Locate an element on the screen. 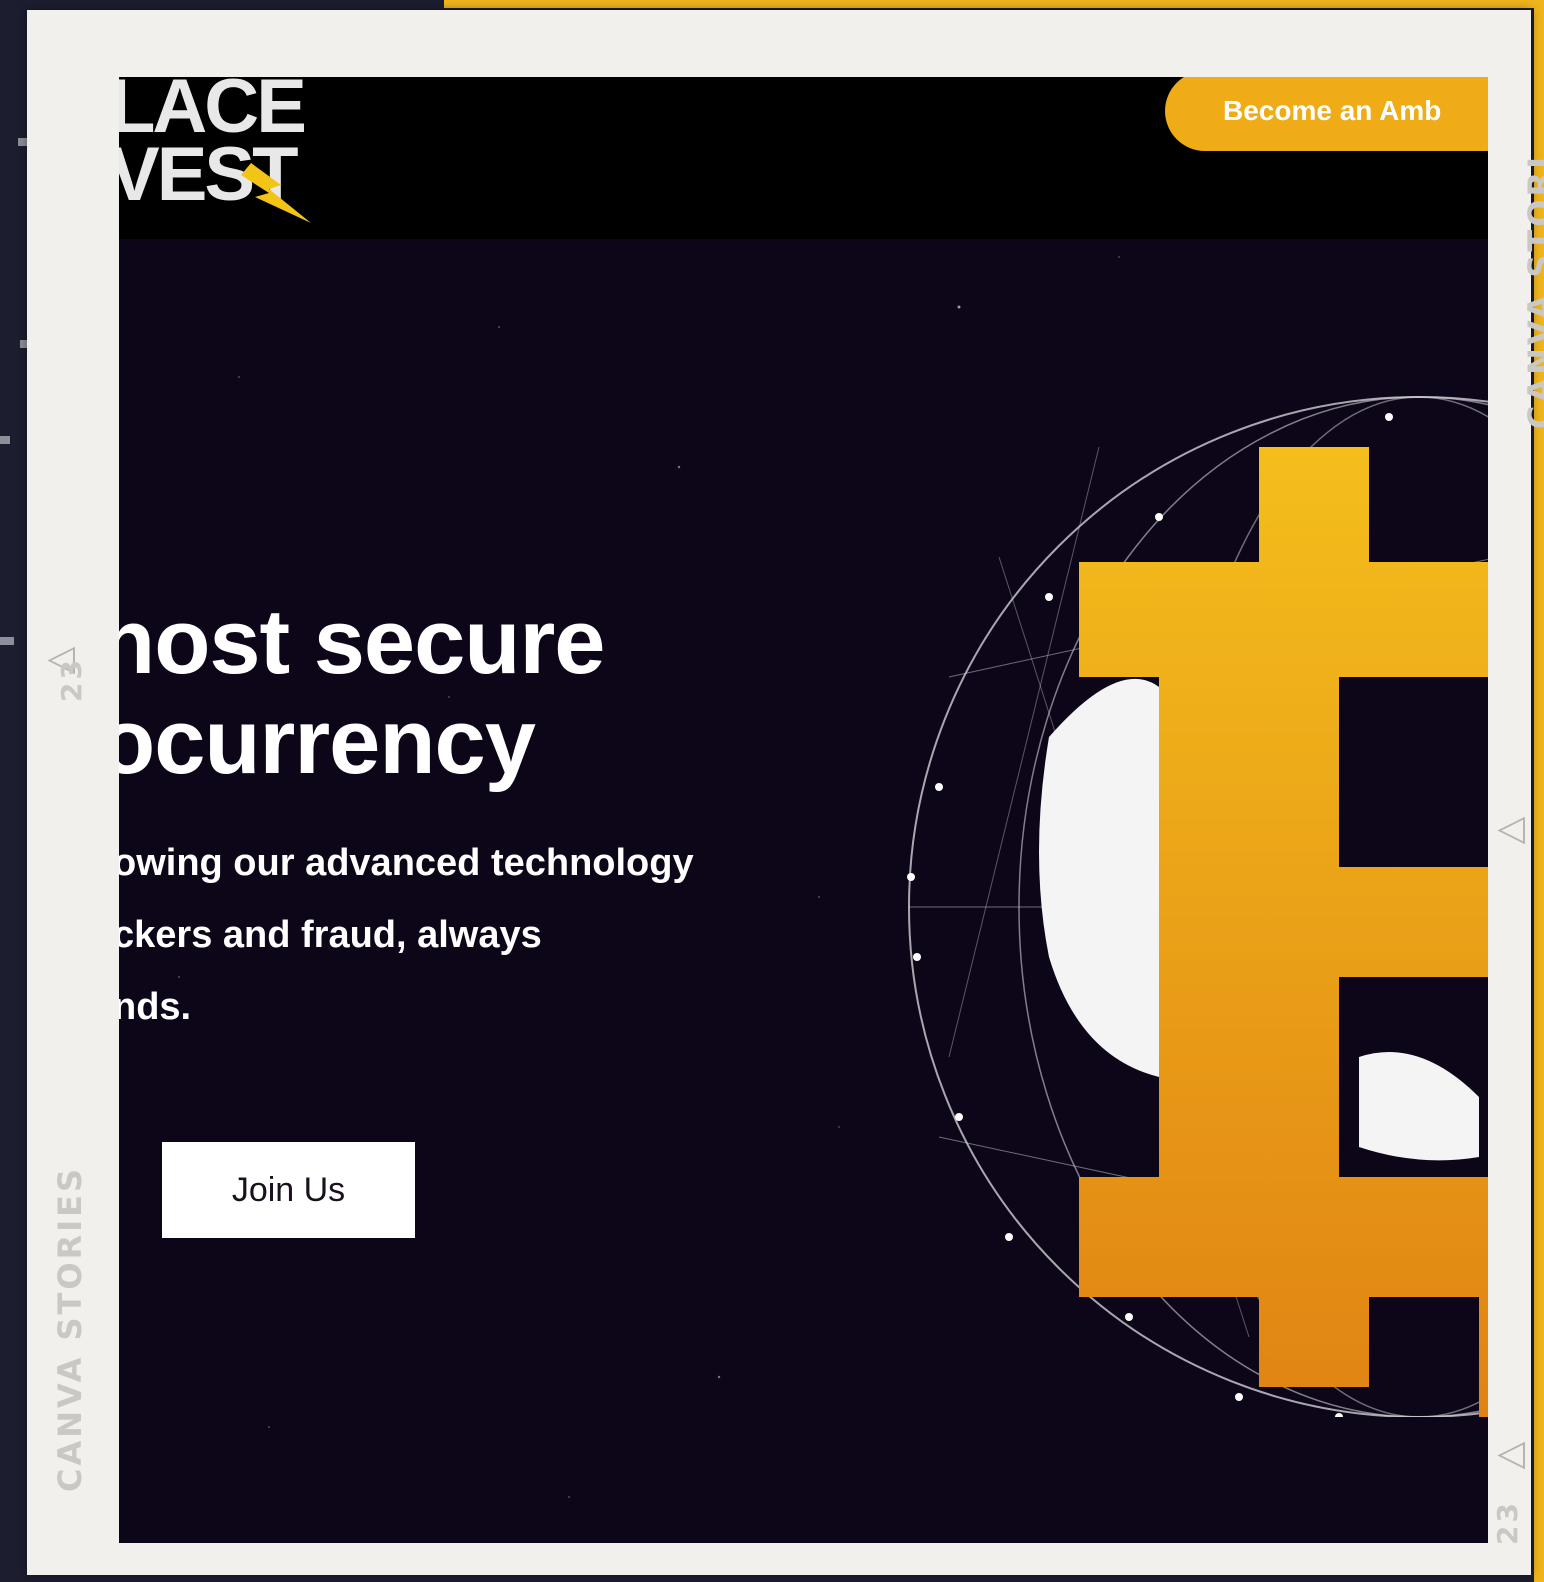 This screenshot has height=1582, width=1544. hero-subtitle-line-2: ckers and fraud, always is located at coordinates (330, 935).